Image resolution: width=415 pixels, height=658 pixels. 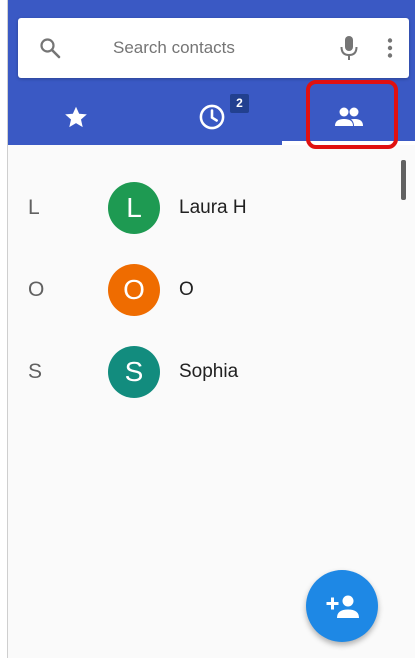 I want to click on add-contact-button, so click(x=342, y=606).